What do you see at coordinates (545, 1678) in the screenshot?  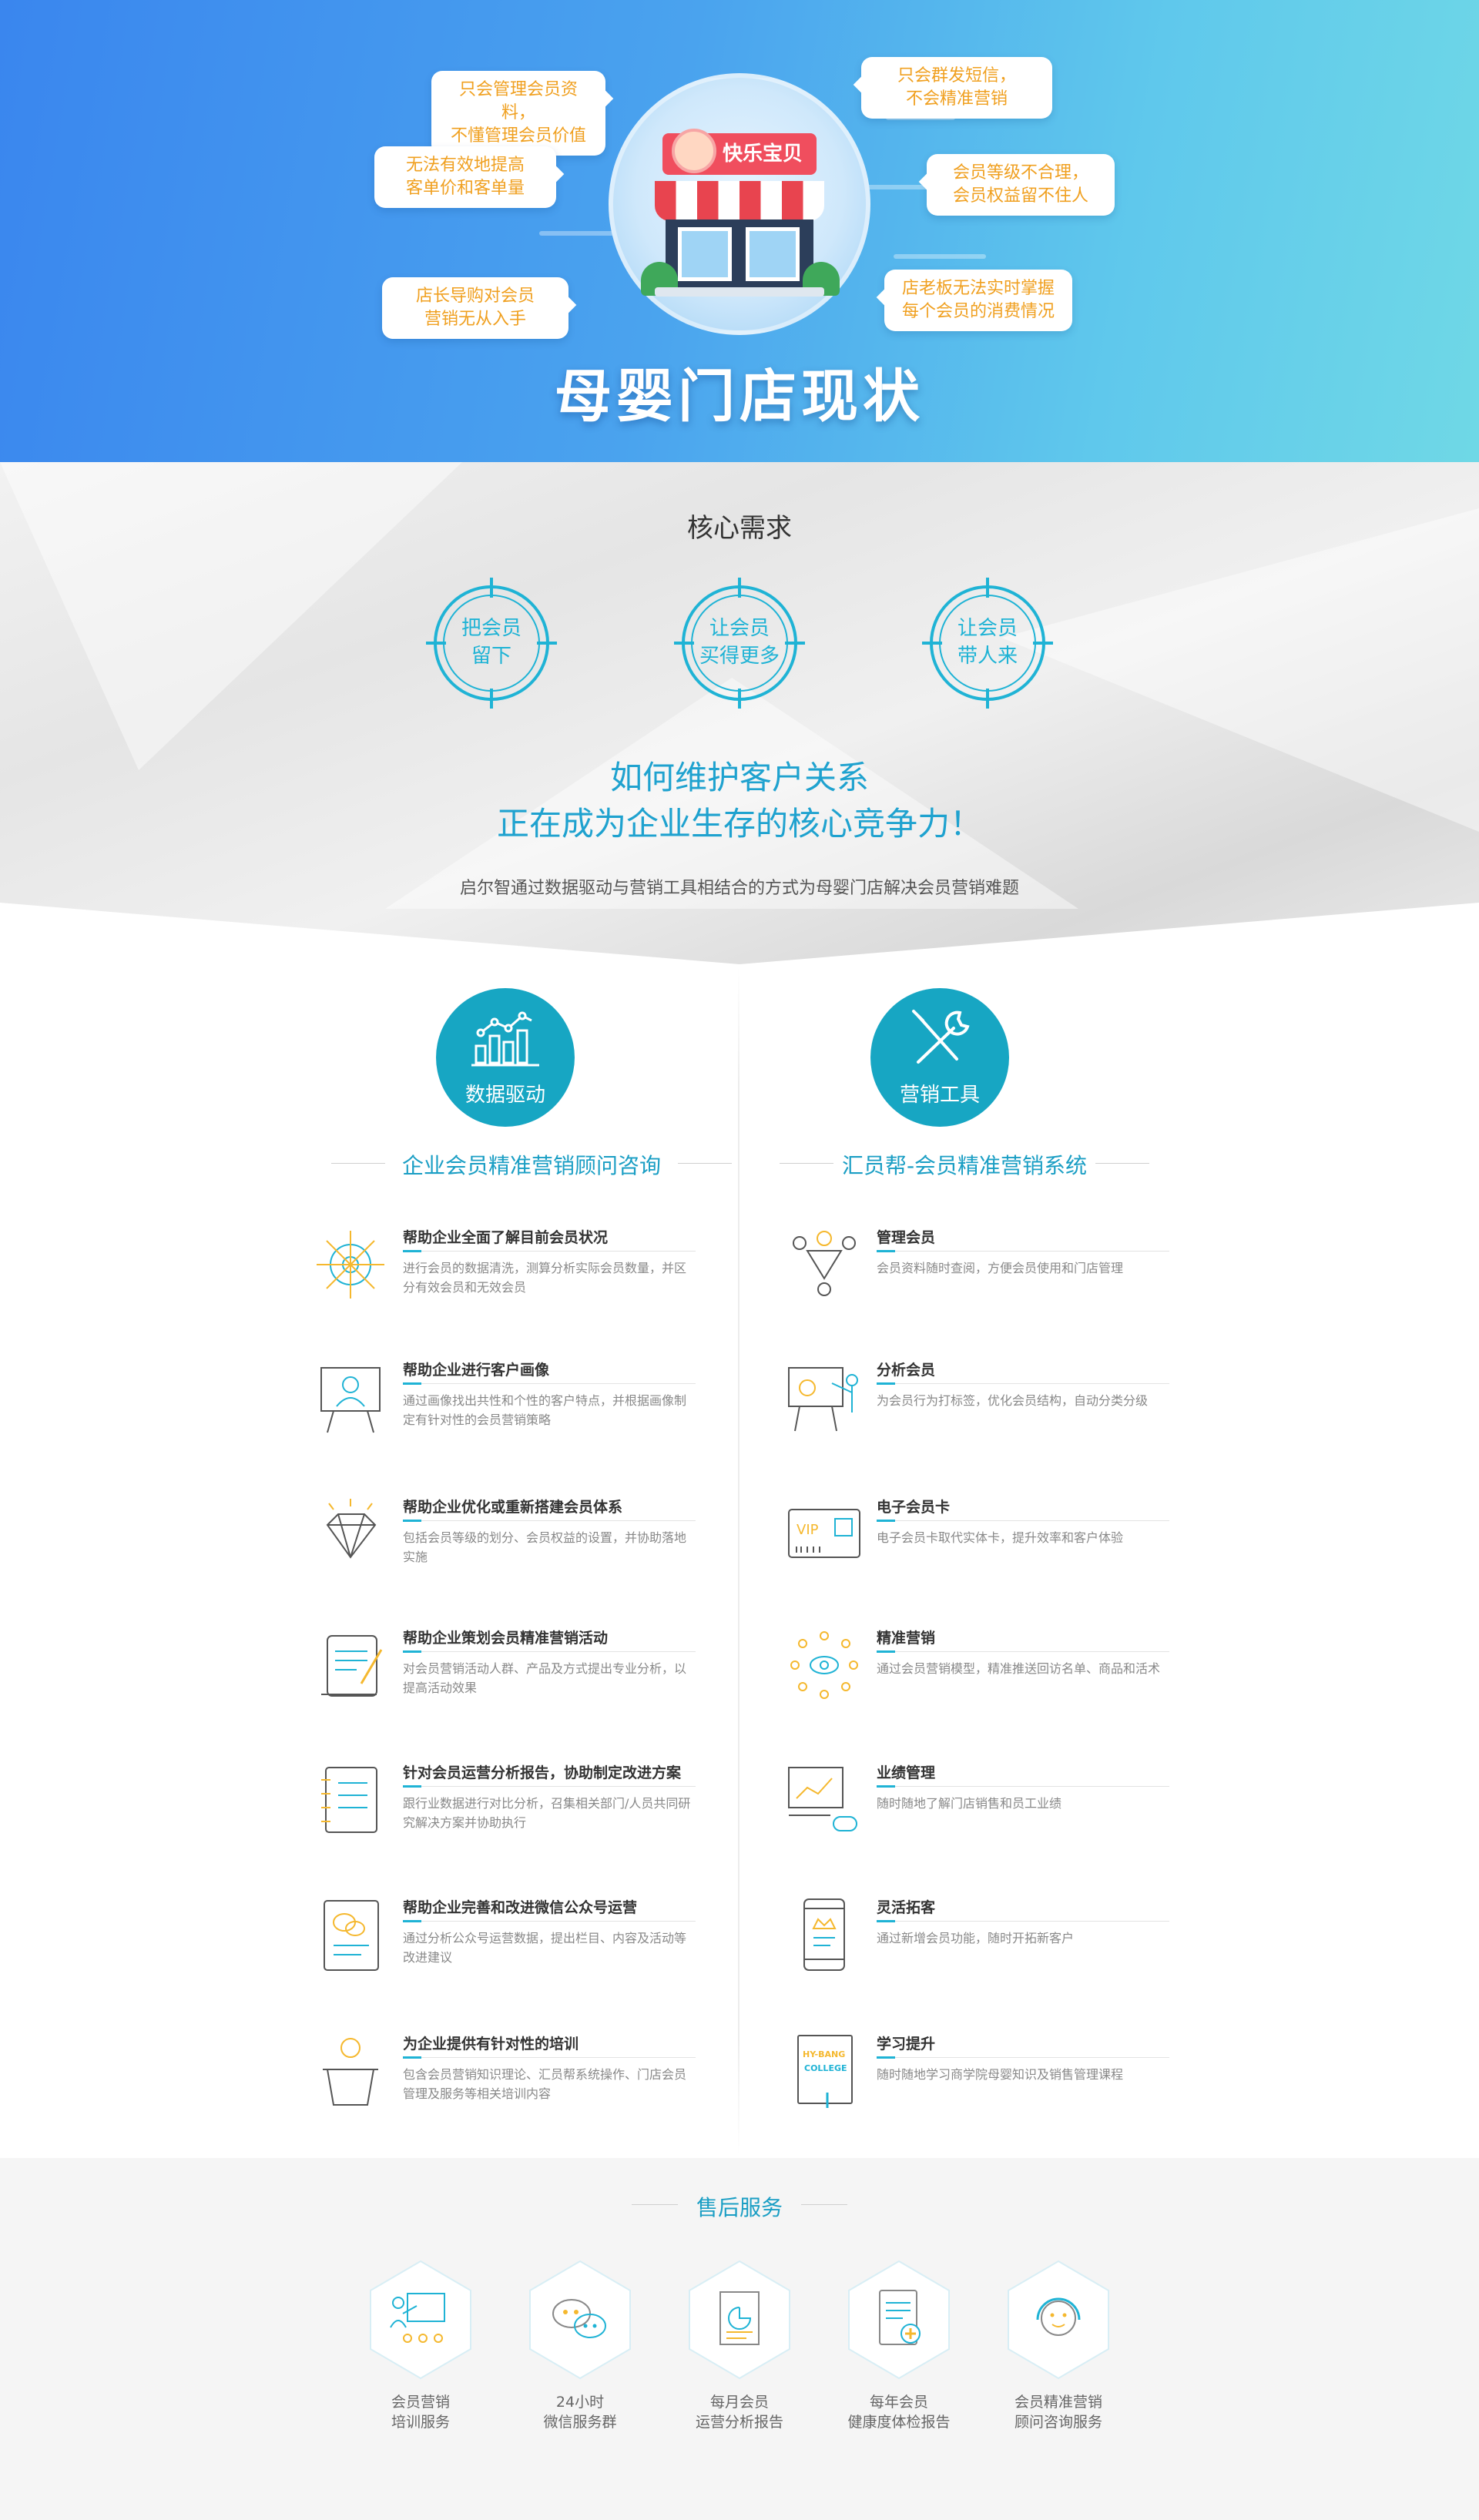 I see `item-description: 对会员营销活动人群、产品及方式提出专业分析，以提高活动效果` at bounding box center [545, 1678].